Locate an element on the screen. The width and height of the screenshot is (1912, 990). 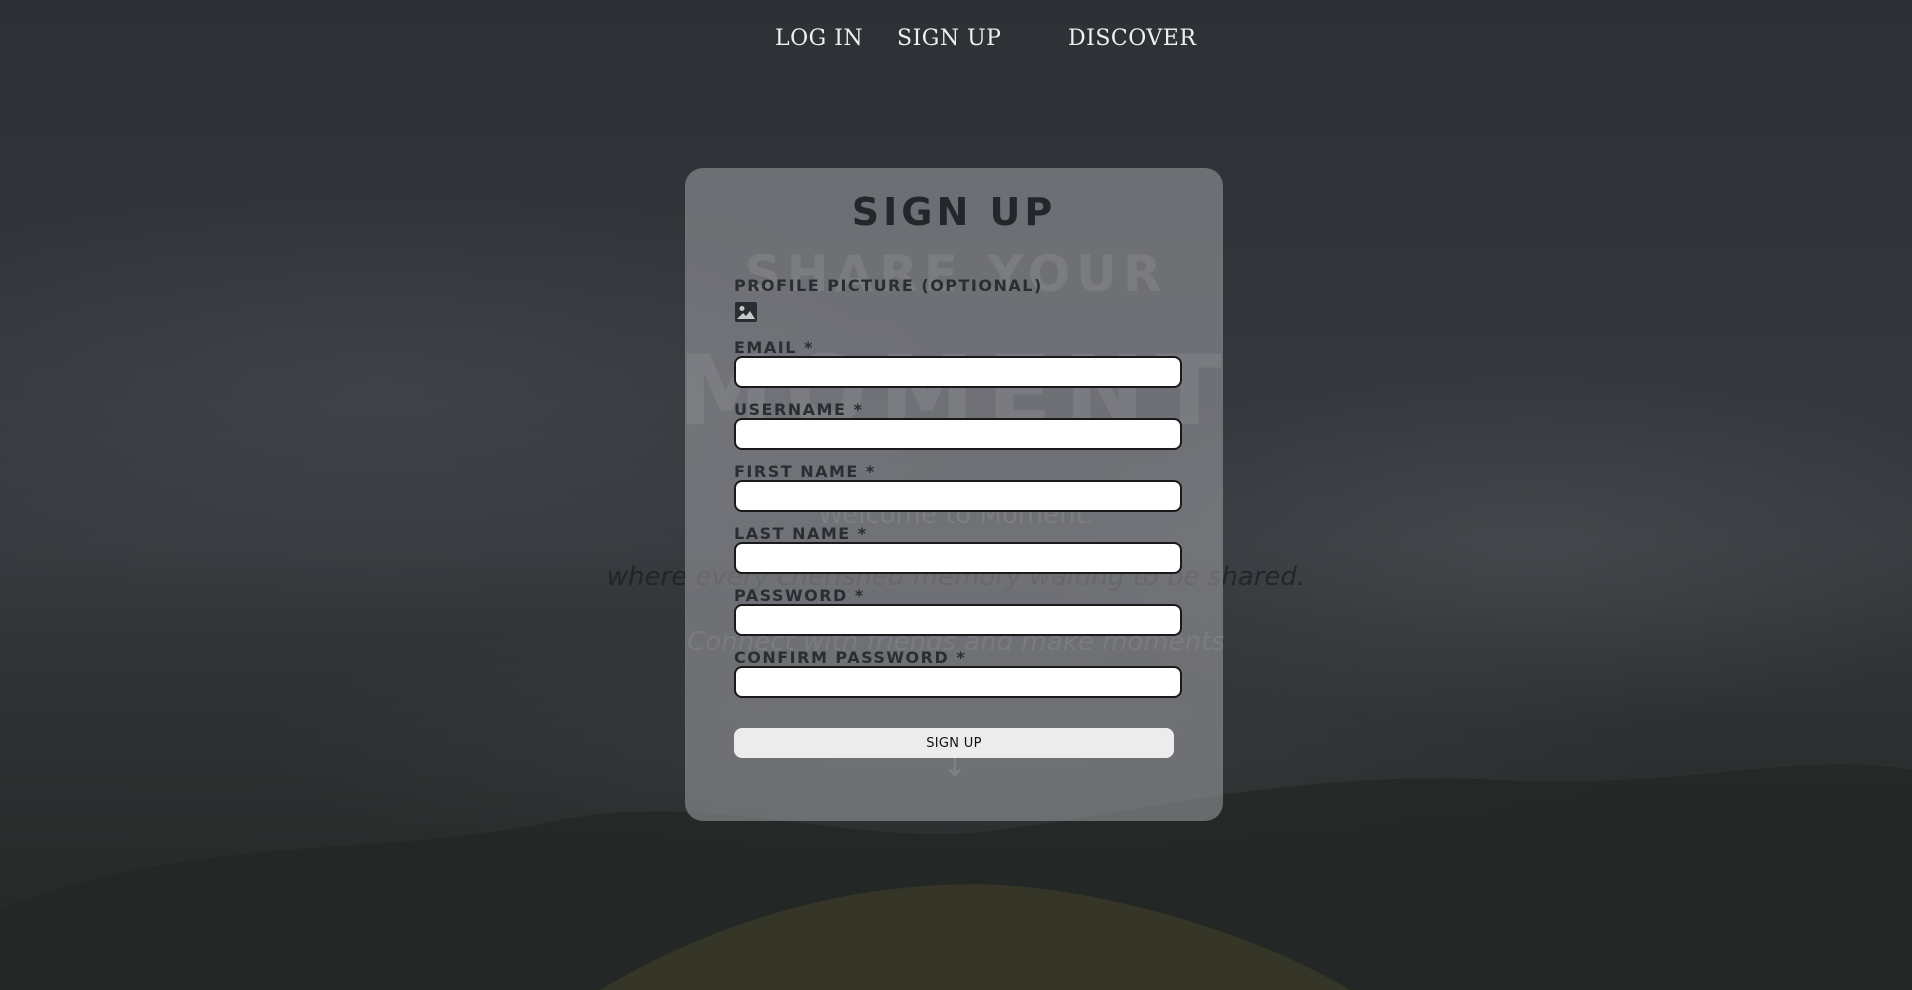
password-label: PASSWORD * is located at coordinates (799, 595).